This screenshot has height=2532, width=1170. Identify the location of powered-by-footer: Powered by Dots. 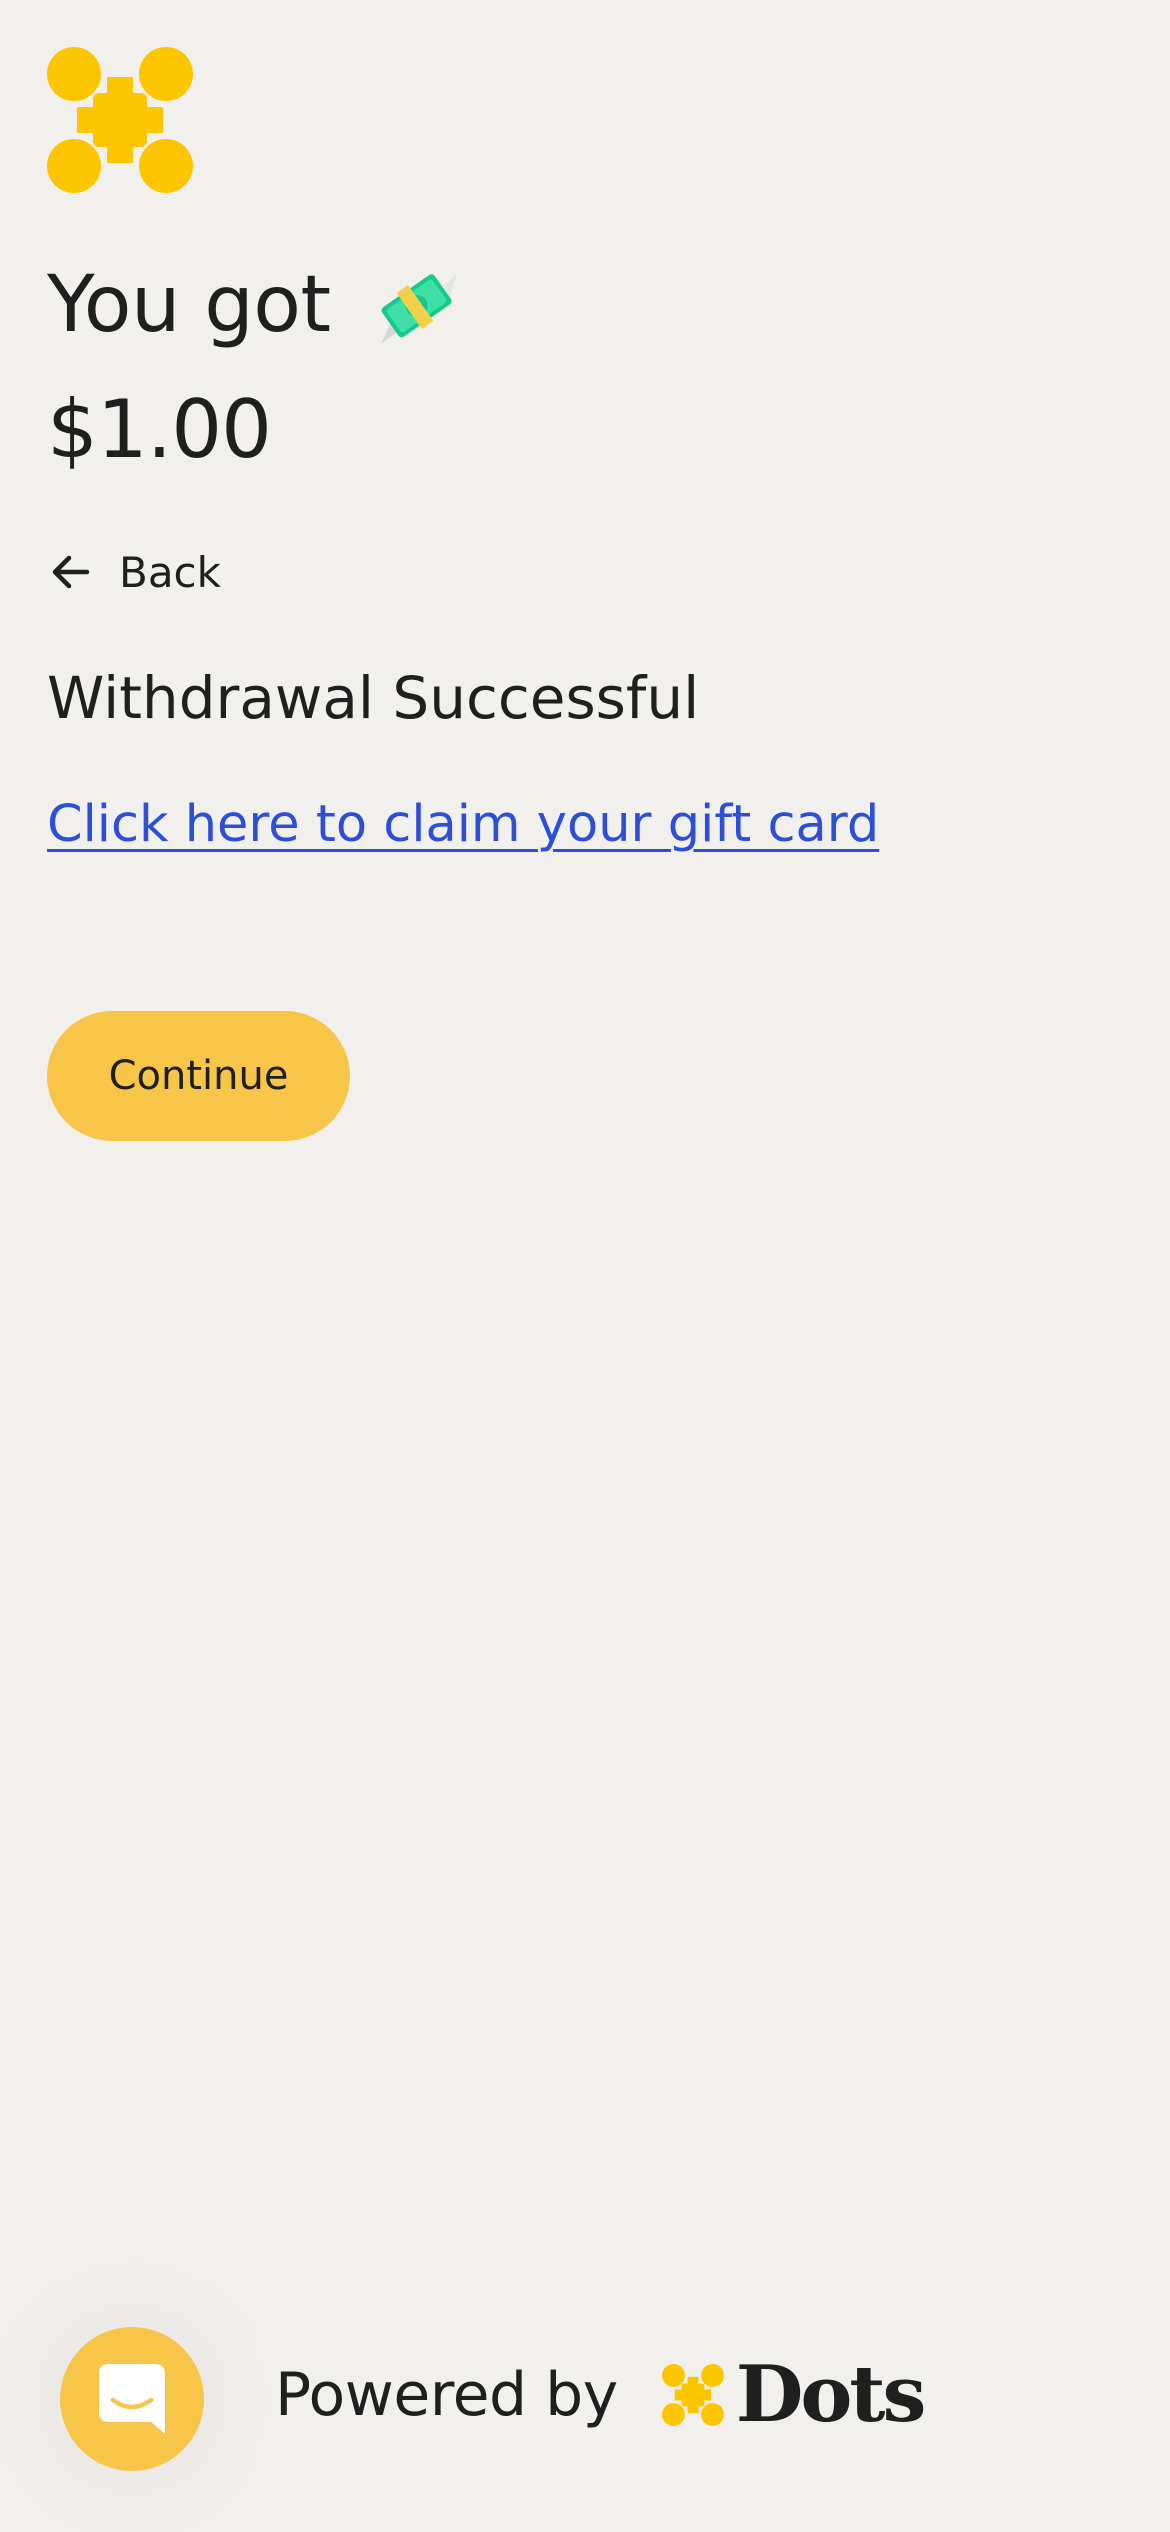
(601, 2395).